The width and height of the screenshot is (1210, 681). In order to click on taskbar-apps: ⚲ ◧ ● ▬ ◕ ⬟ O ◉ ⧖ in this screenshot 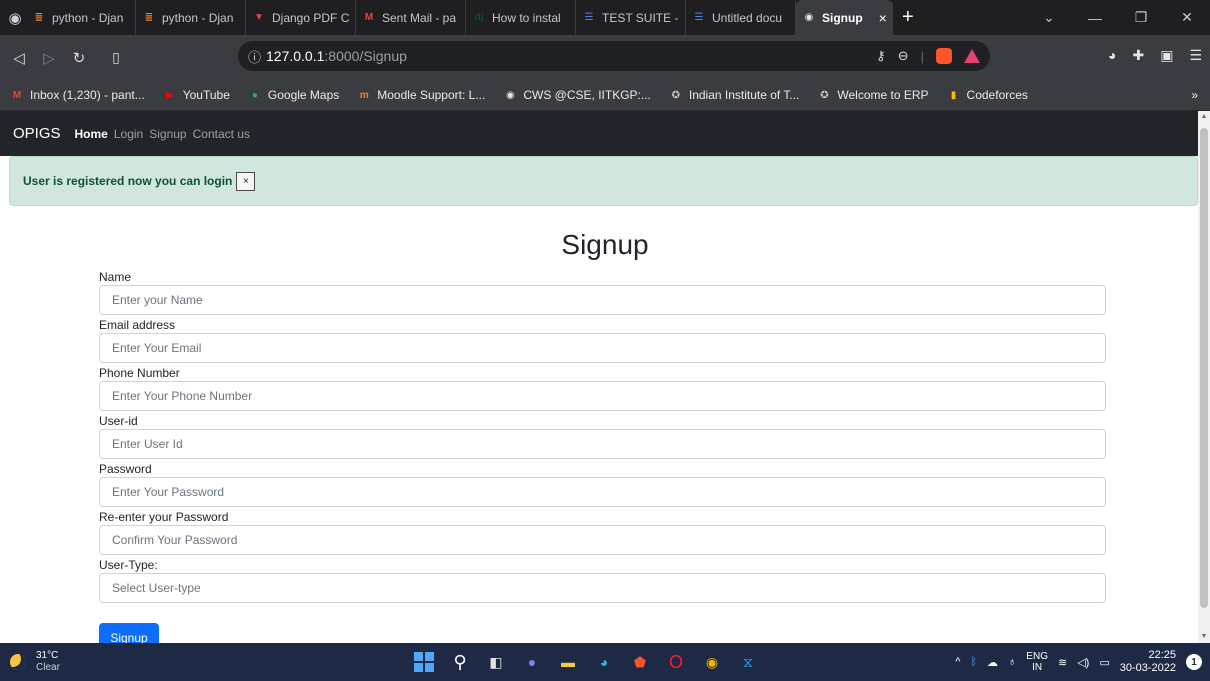, I will do `click(586, 662)`.